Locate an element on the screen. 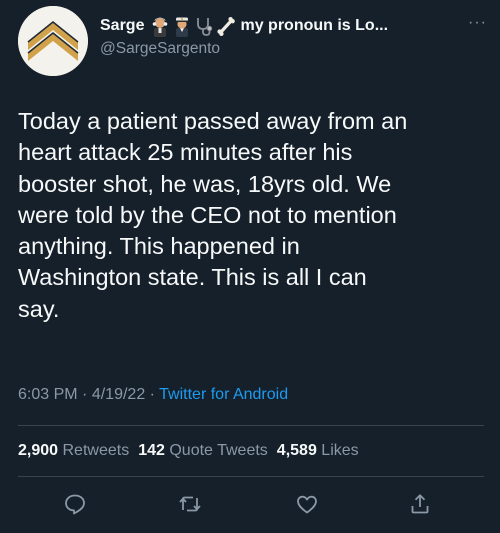  name-row: Sarge my pronoun is Lo... ··· is located at coordinates (293, 26).